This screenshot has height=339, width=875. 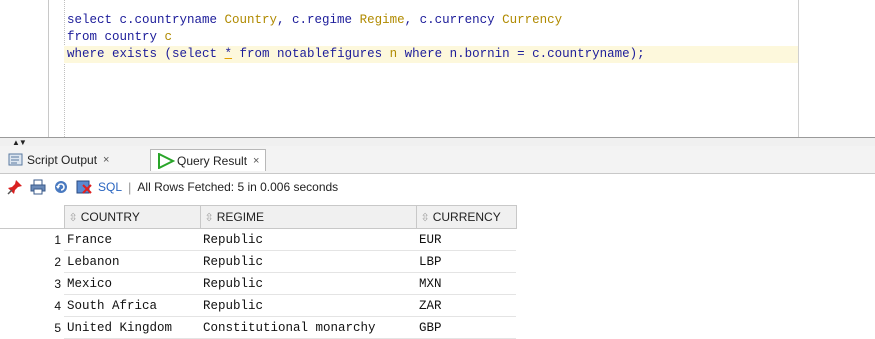 What do you see at coordinates (466, 283) in the screenshot?
I see `cell-currency: MXN` at bounding box center [466, 283].